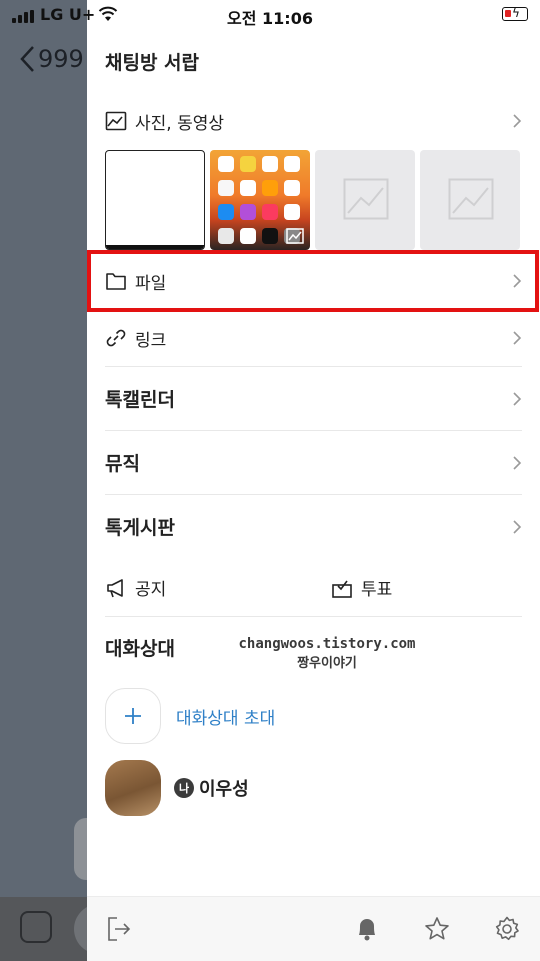  Describe the element at coordinates (61, 59) in the screenshot. I see `chat-title: 999` at that location.